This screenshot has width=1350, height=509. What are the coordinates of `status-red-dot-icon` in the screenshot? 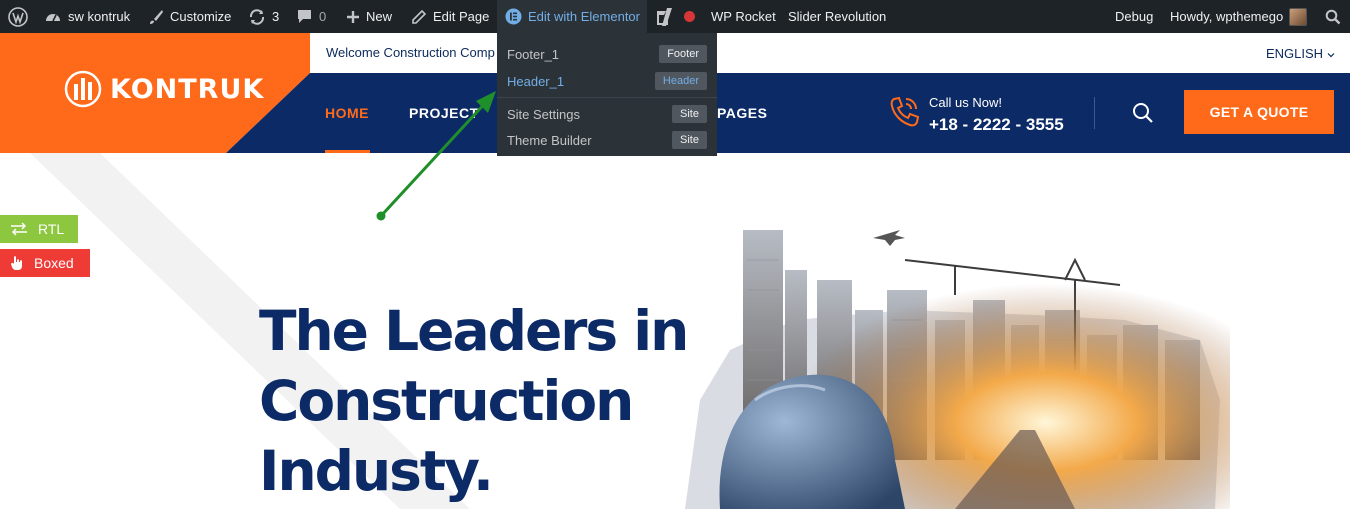 It's located at (689, 16).